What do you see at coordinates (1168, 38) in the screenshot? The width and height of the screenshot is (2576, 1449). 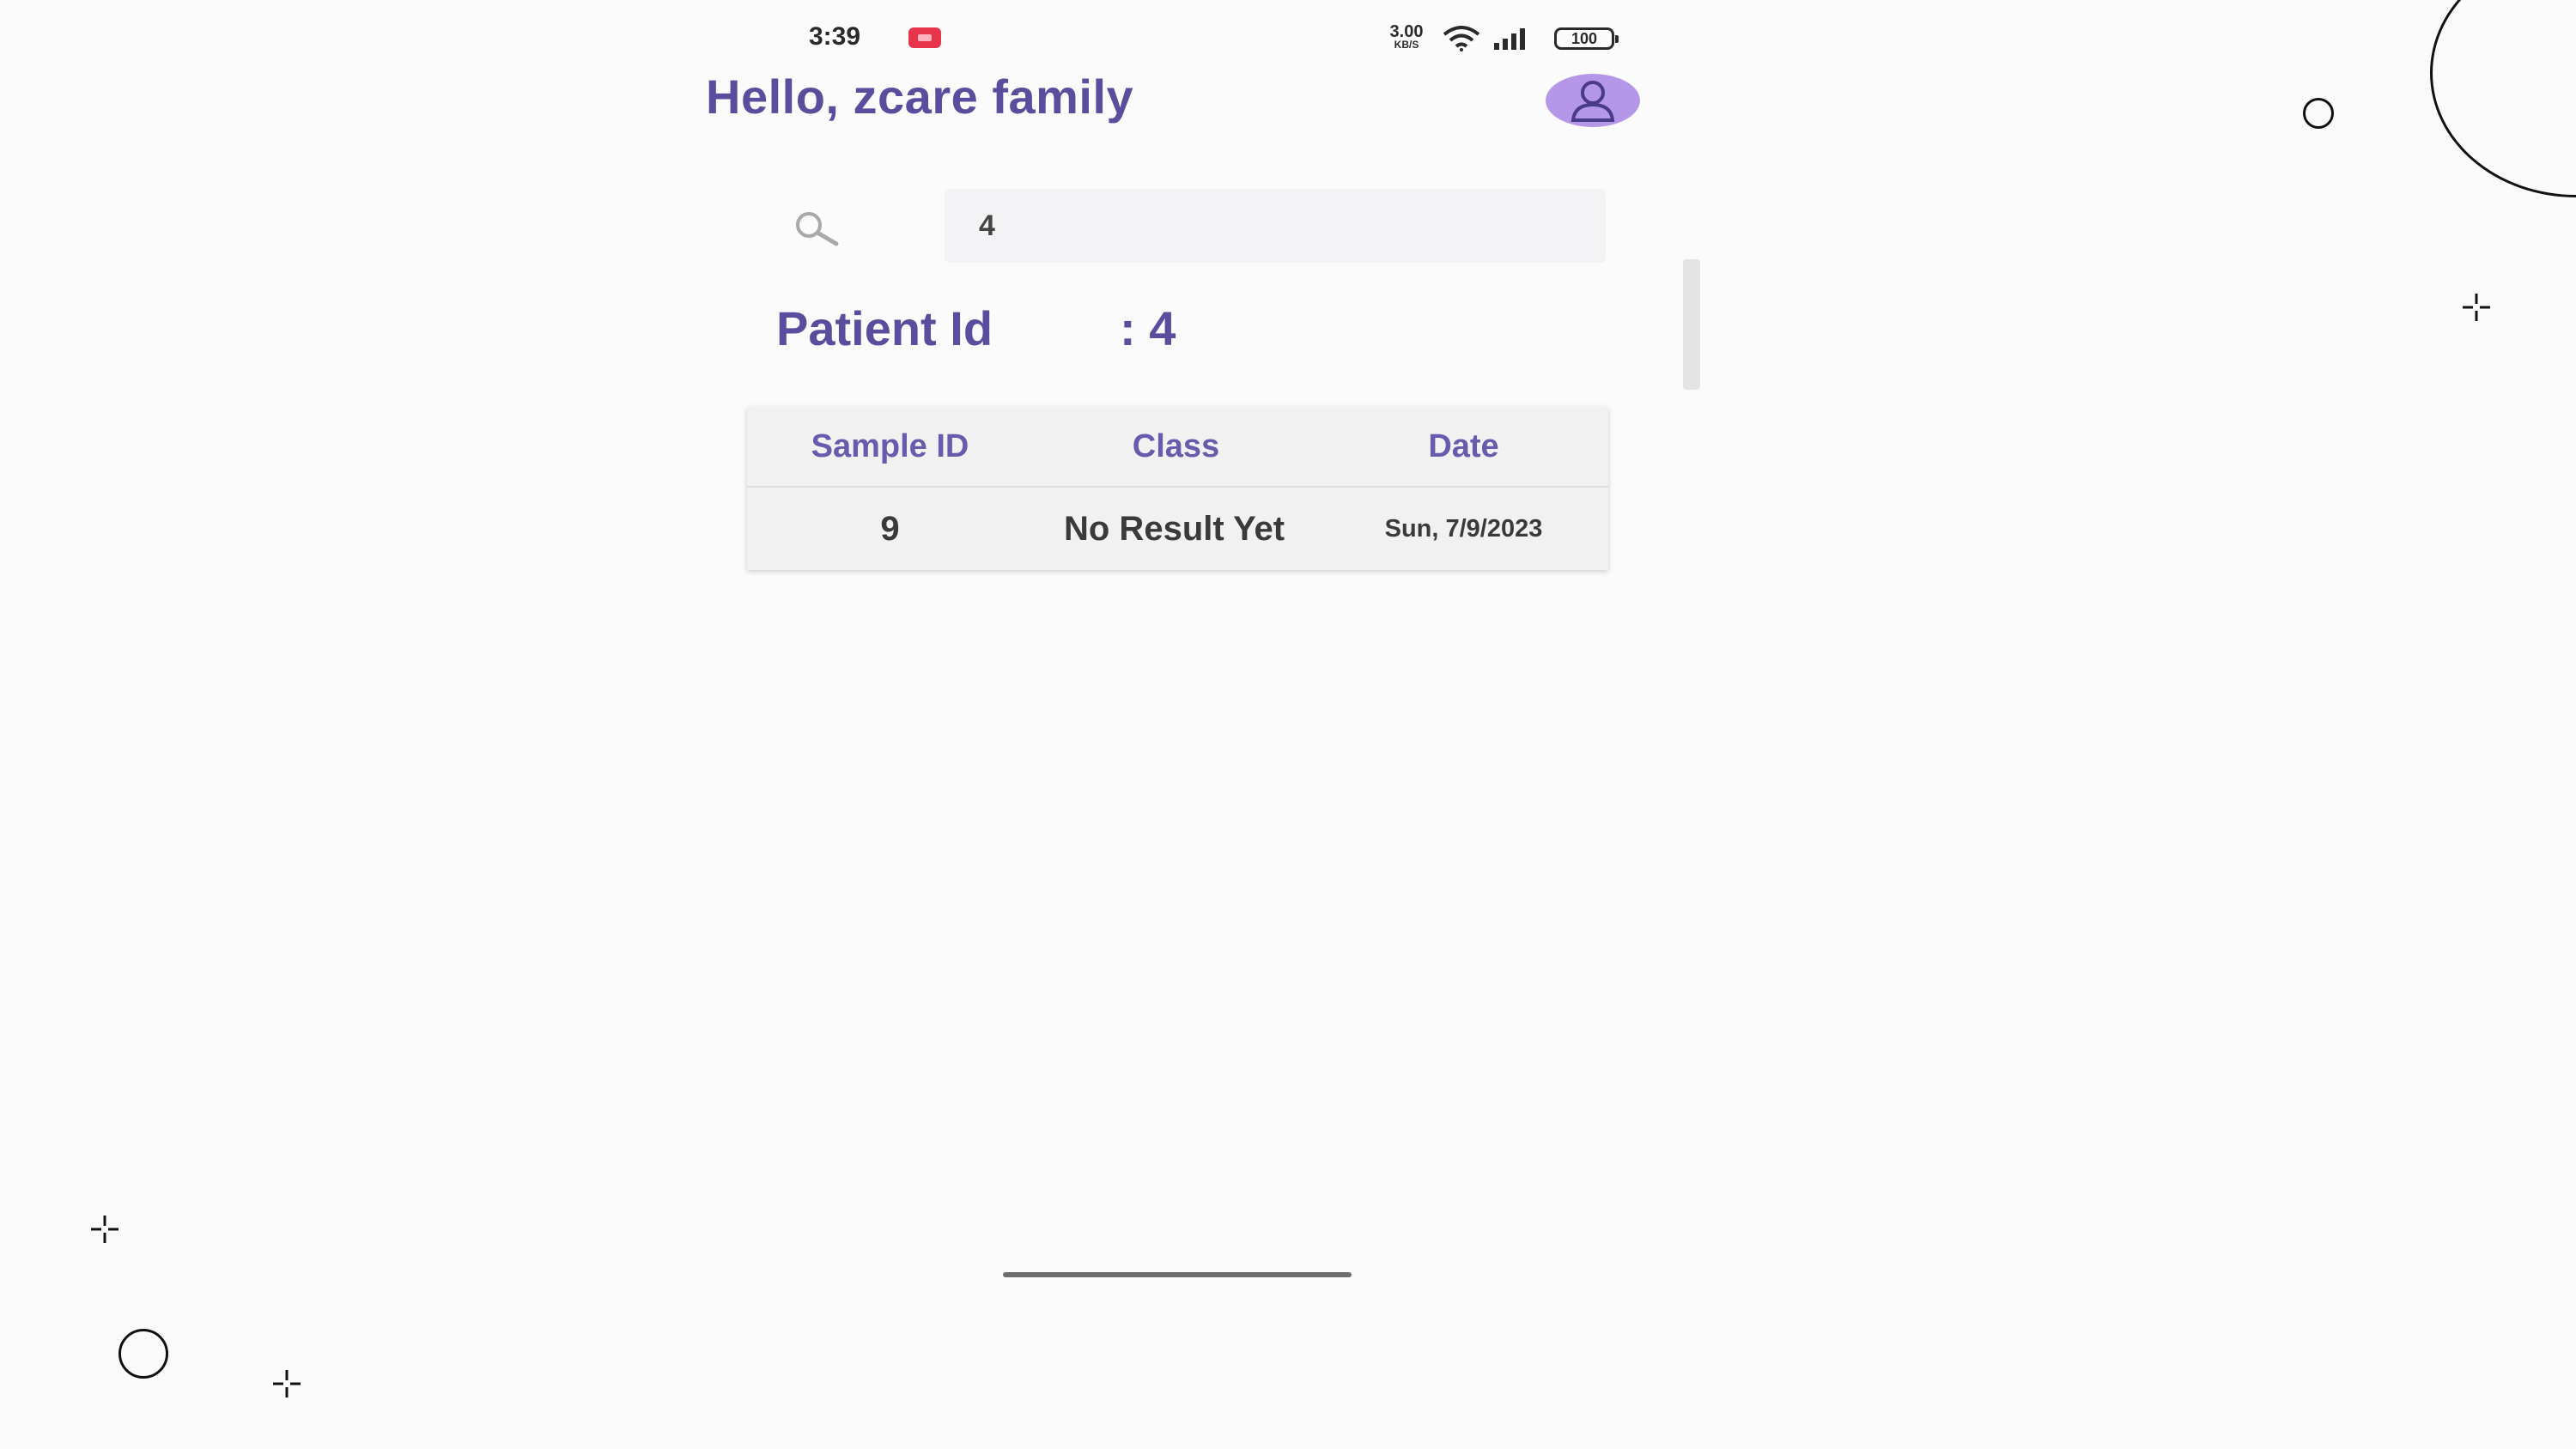 I see `status-bar: 3:39 3.00 KB/S 100` at bounding box center [1168, 38].